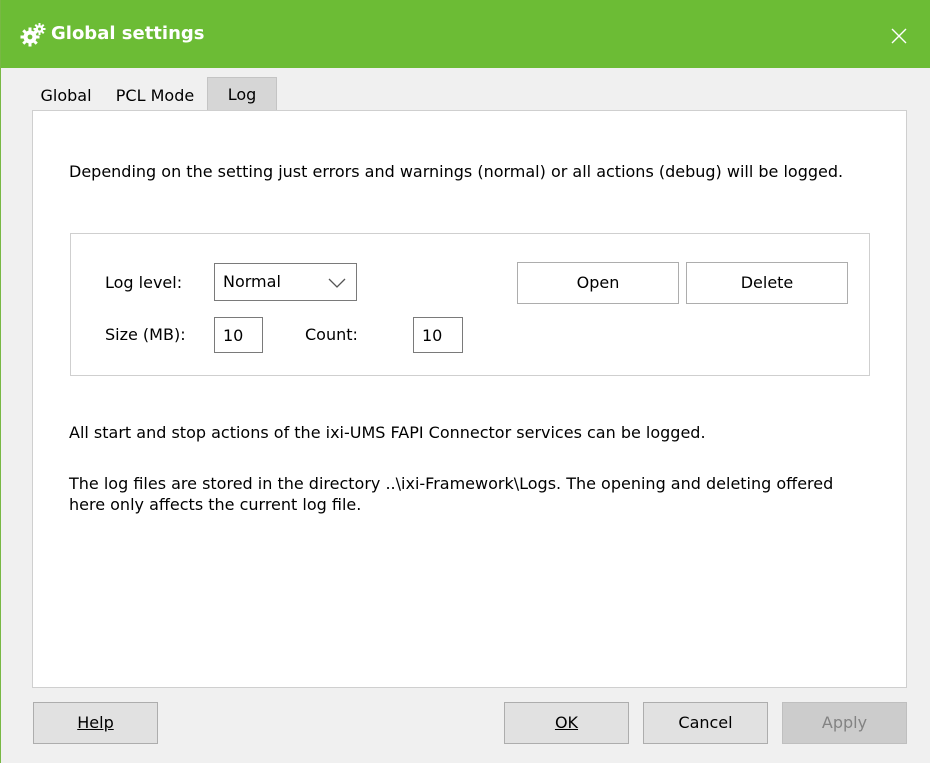 The width and height of the screenshot is (930, 763). What do you see at coordinates (705, 723) in the screenshot?
I see `cancel-button: Cancel` at bounding box center [705, 723].